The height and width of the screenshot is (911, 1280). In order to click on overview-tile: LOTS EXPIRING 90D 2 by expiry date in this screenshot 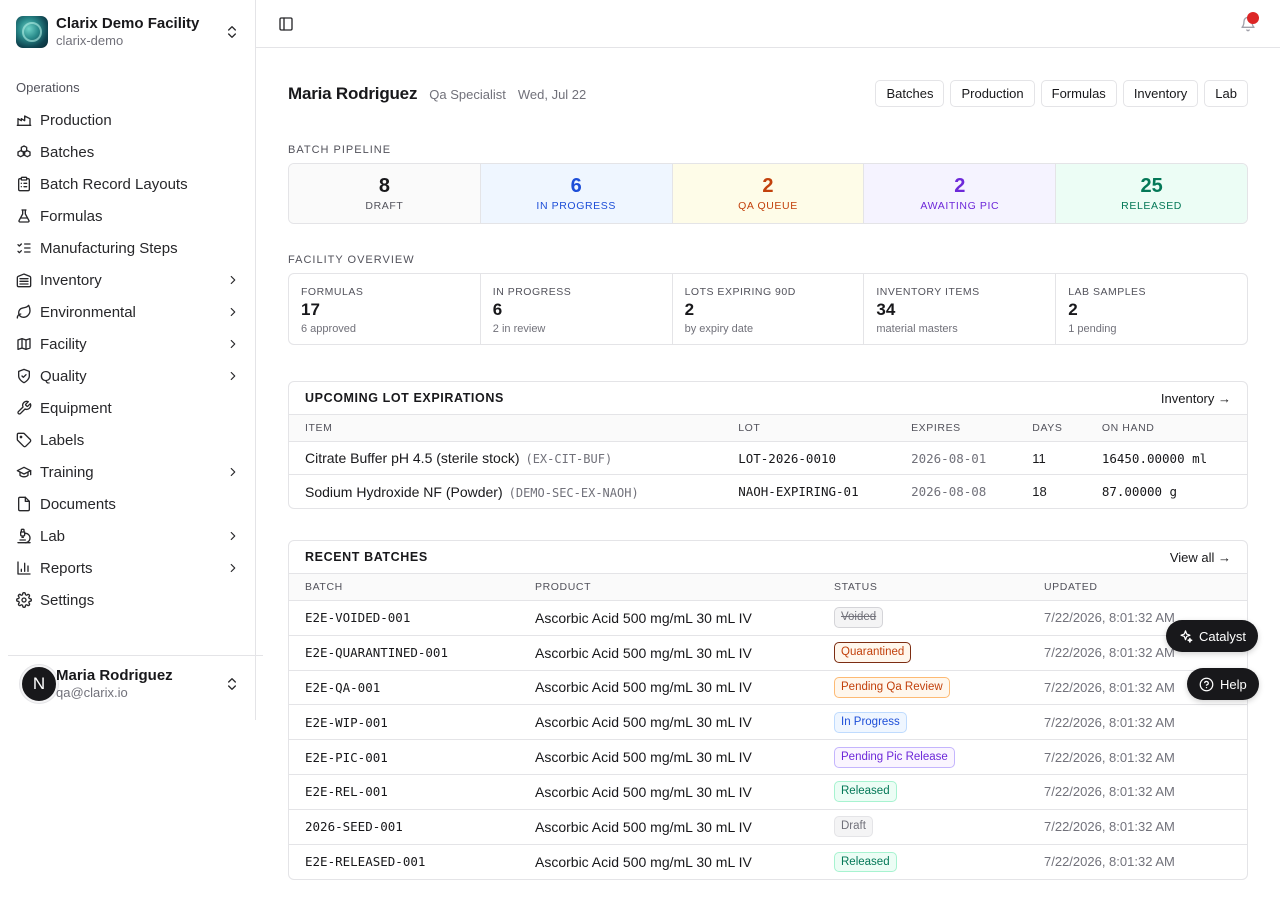, I will do `click(769, 309)`.